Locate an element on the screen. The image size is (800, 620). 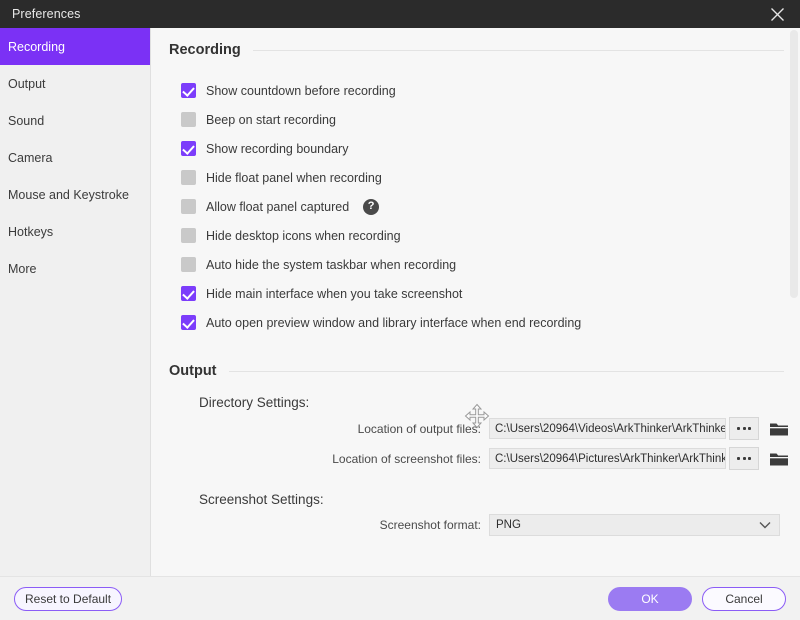
checkbox-row: Show countdown before recording is located at coordinates (490, 90).